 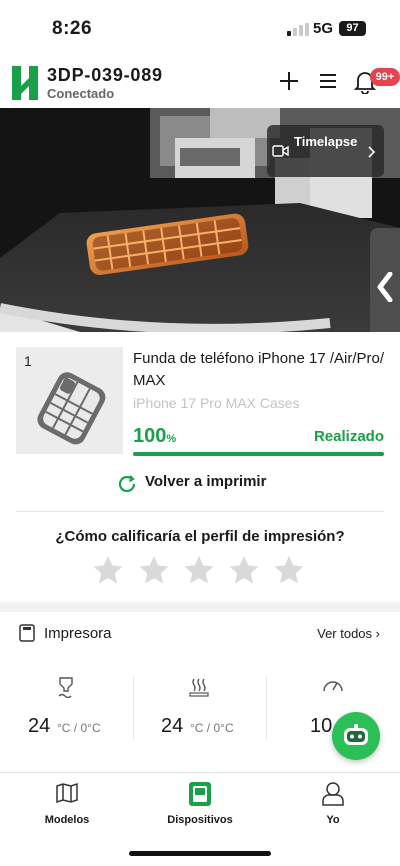 I want to click on progress-bar, so click(x=258, y=454).